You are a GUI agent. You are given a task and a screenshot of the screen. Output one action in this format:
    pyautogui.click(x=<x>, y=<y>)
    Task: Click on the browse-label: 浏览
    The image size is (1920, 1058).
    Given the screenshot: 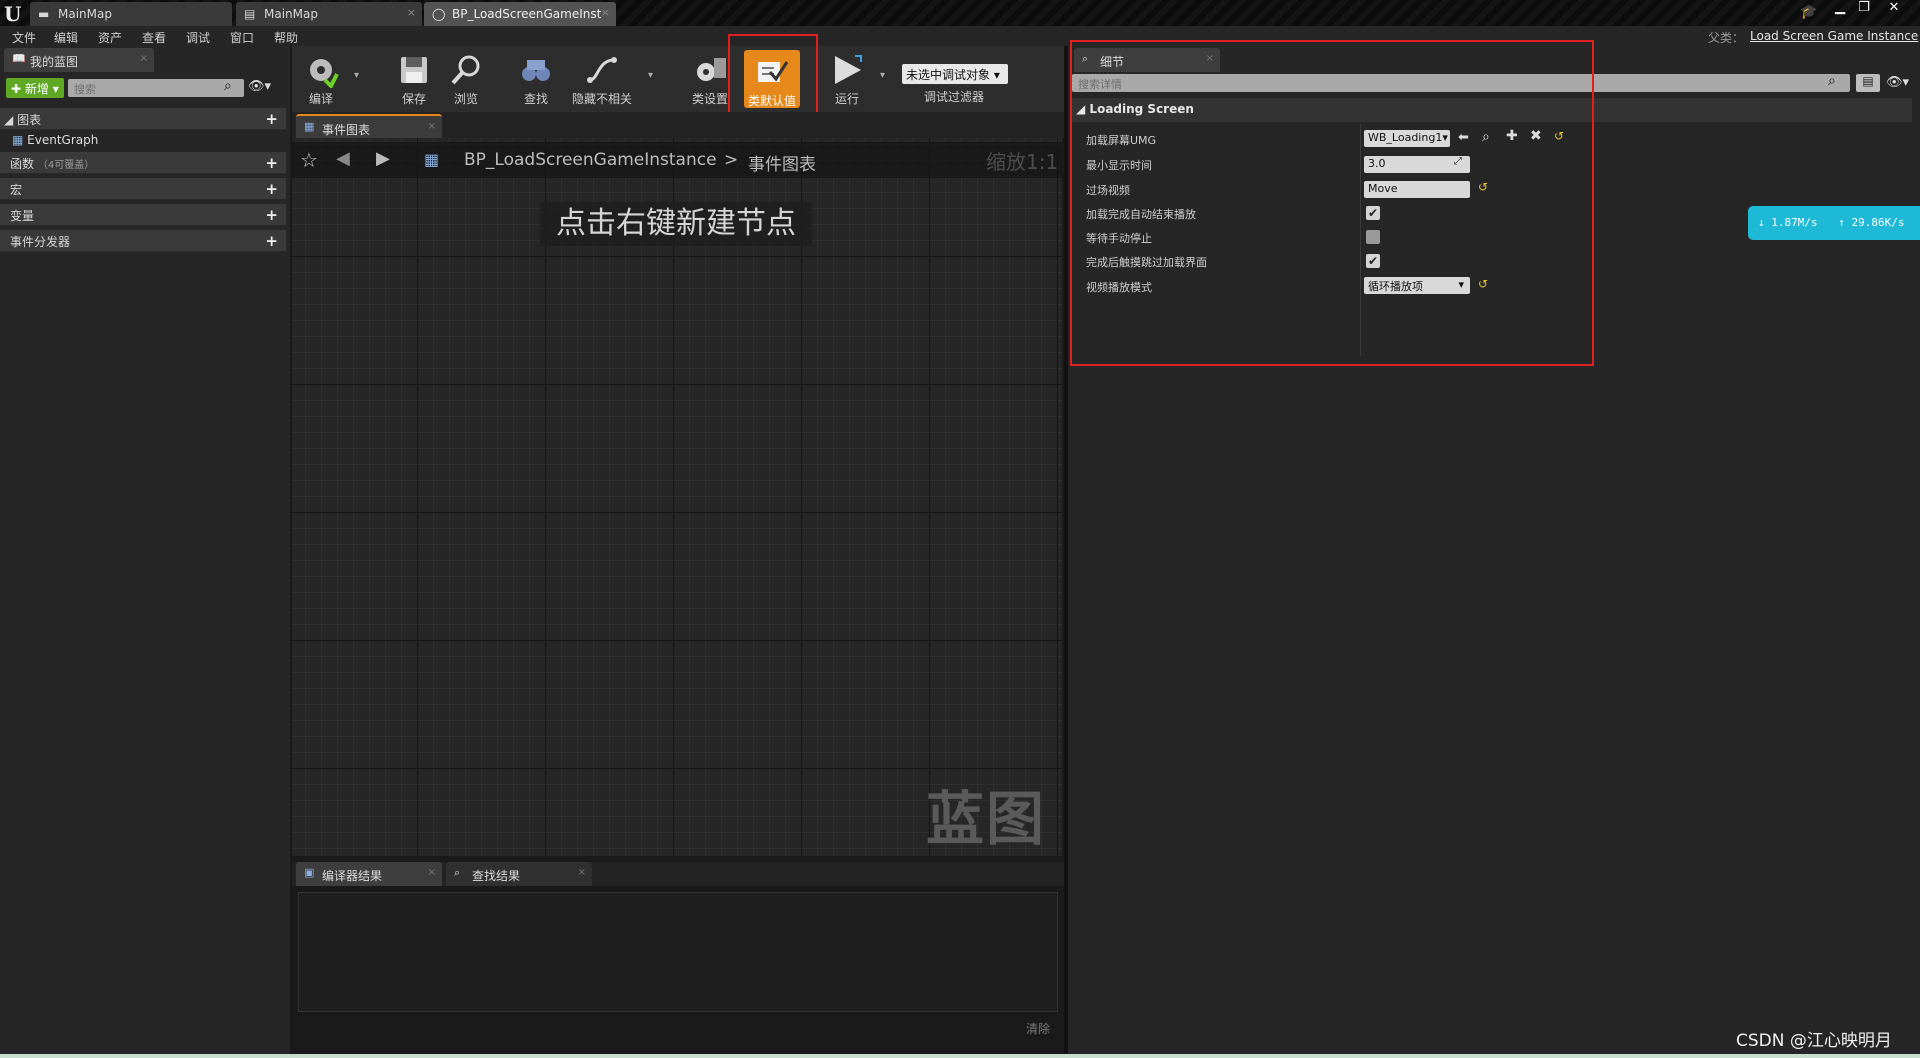 What is the action you would take?
    pyautogui.click(x=465, y=99)
    